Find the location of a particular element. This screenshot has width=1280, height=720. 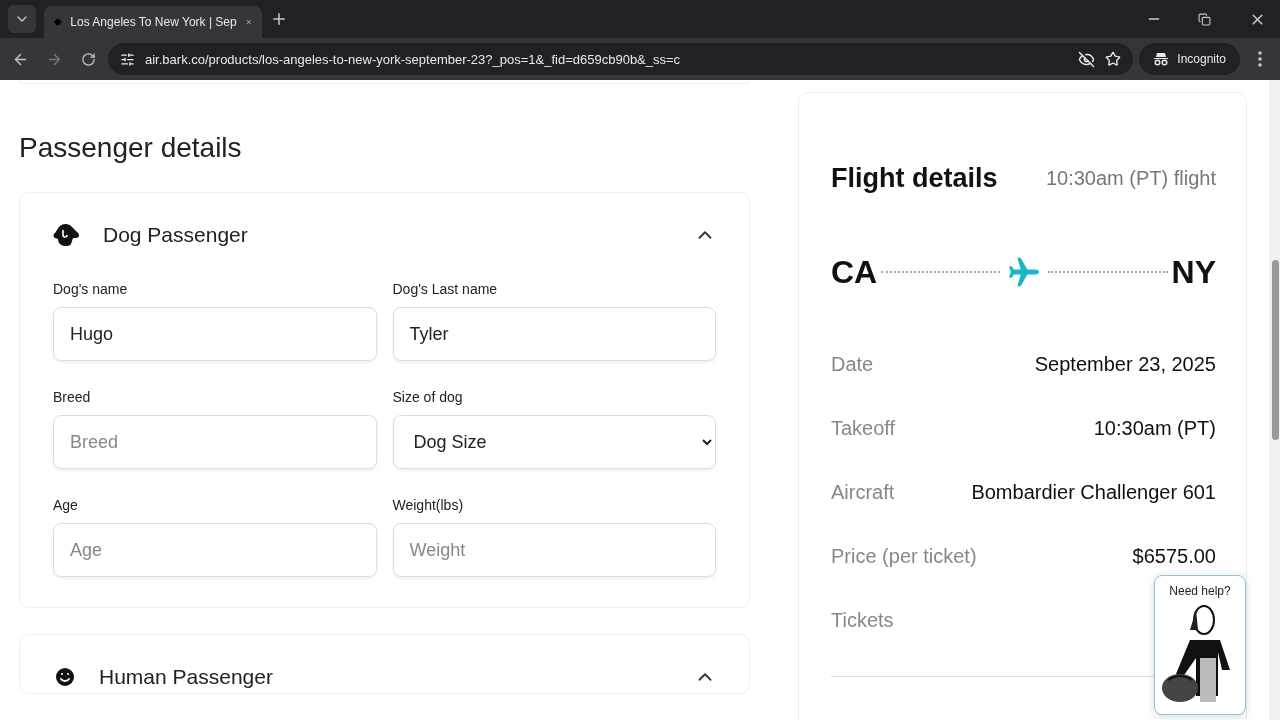

help-widget: Need help? is located at coordinates (1200, 645).